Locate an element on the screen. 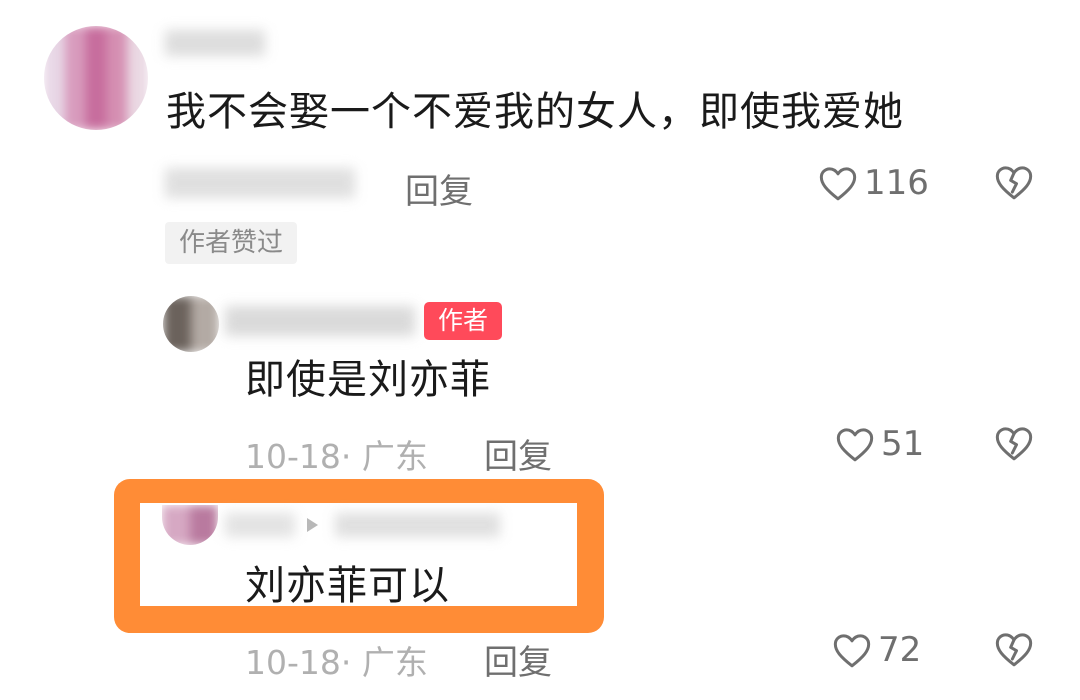  like-button: 51 is located at coordinates (879, 444).